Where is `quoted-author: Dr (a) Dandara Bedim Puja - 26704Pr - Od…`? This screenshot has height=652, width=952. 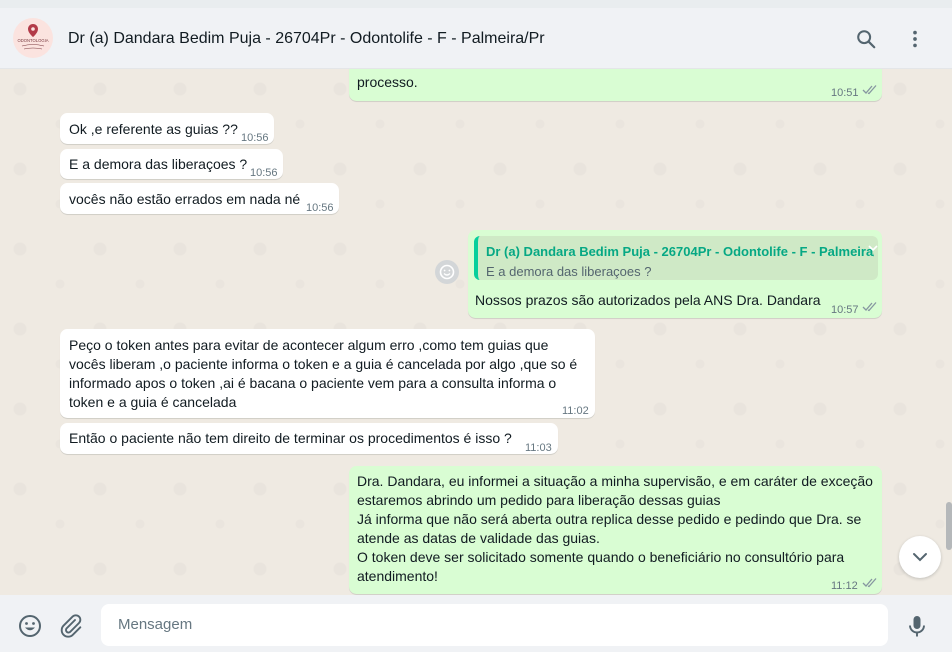
quoted-author: Dr (a) Dandara Bedim Puja - 26704Pr - Od… is located at coordinates (680, 251).